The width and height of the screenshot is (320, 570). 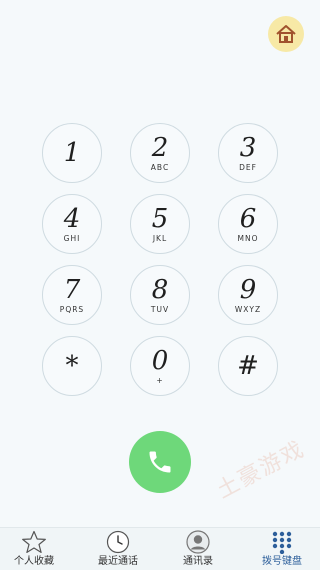 I want to click on key-2: 2 ABC, so click(x=160, y=153).